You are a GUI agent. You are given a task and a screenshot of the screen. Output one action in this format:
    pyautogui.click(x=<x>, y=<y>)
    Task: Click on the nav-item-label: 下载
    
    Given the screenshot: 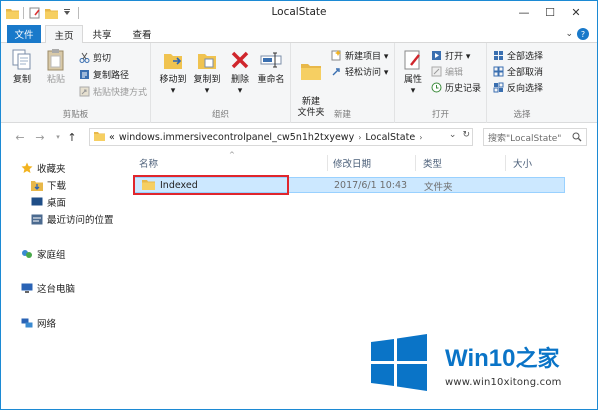 What is the action you would take?
    pyautogui.click(x=57, y=186)
    